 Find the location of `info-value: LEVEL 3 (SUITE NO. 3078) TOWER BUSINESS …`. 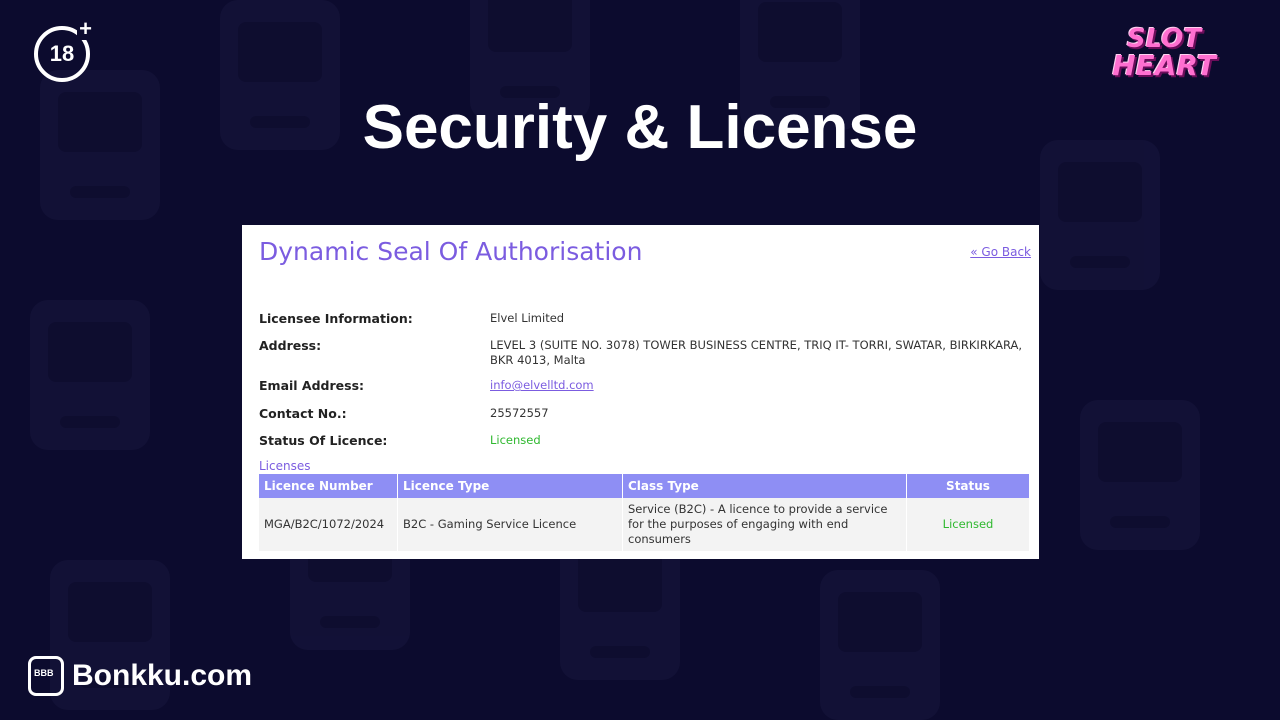

info-value: LEVEL 3 (SUITE NO. 3078) TOWER BUSINESS … is located at coordinates (756, 352).